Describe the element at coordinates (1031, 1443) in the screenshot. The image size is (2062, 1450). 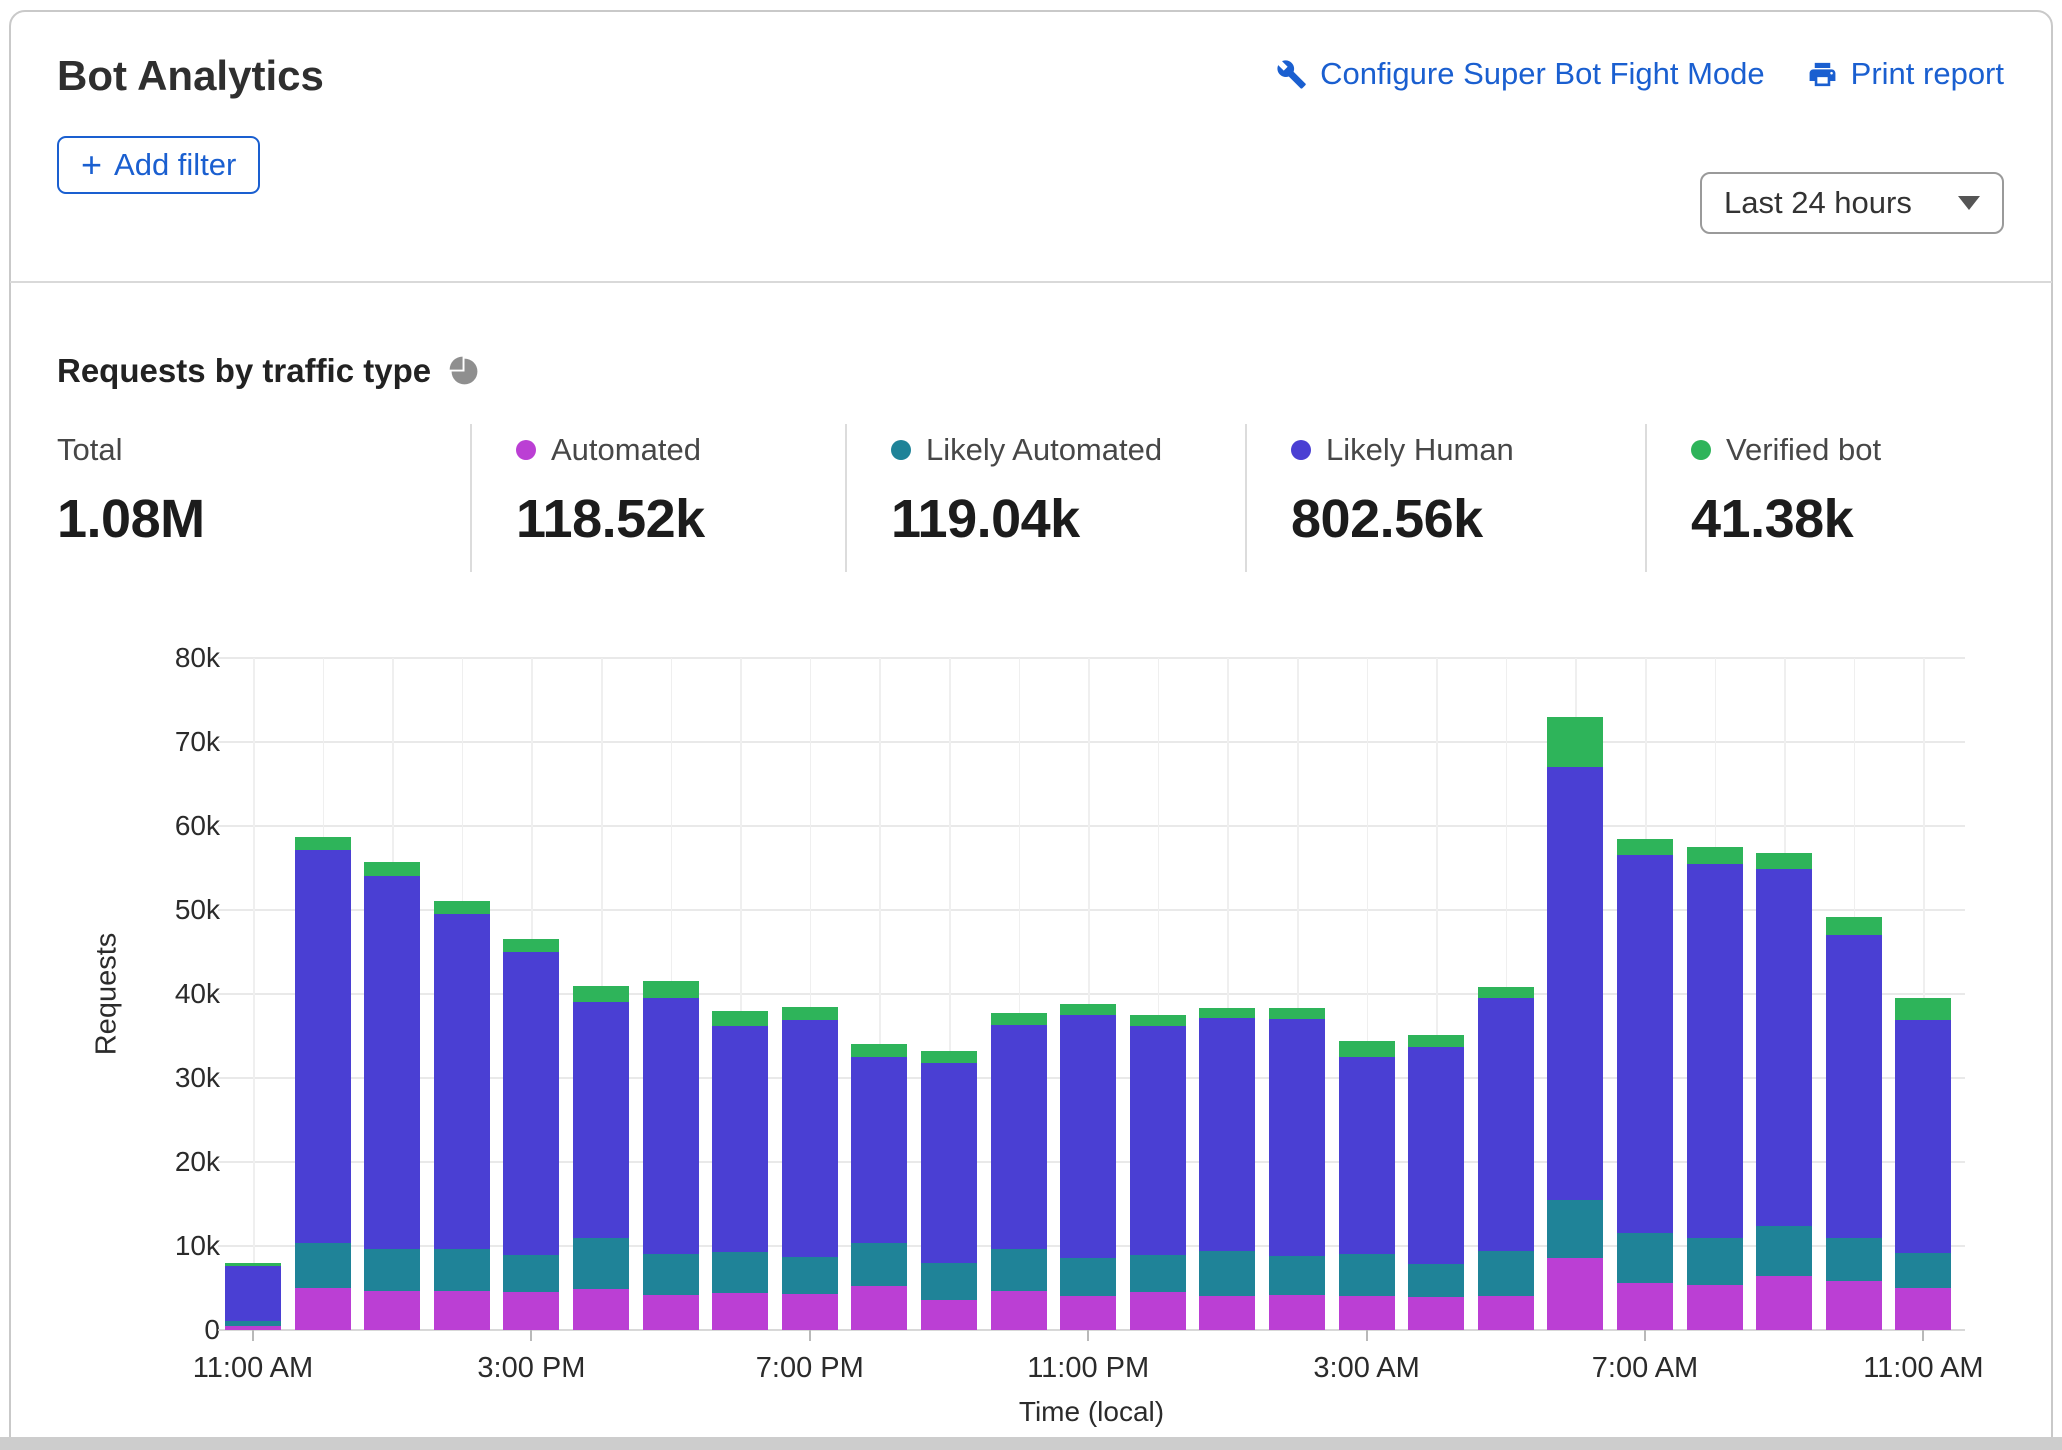
I see `horizontal-scrollbar` at that location.